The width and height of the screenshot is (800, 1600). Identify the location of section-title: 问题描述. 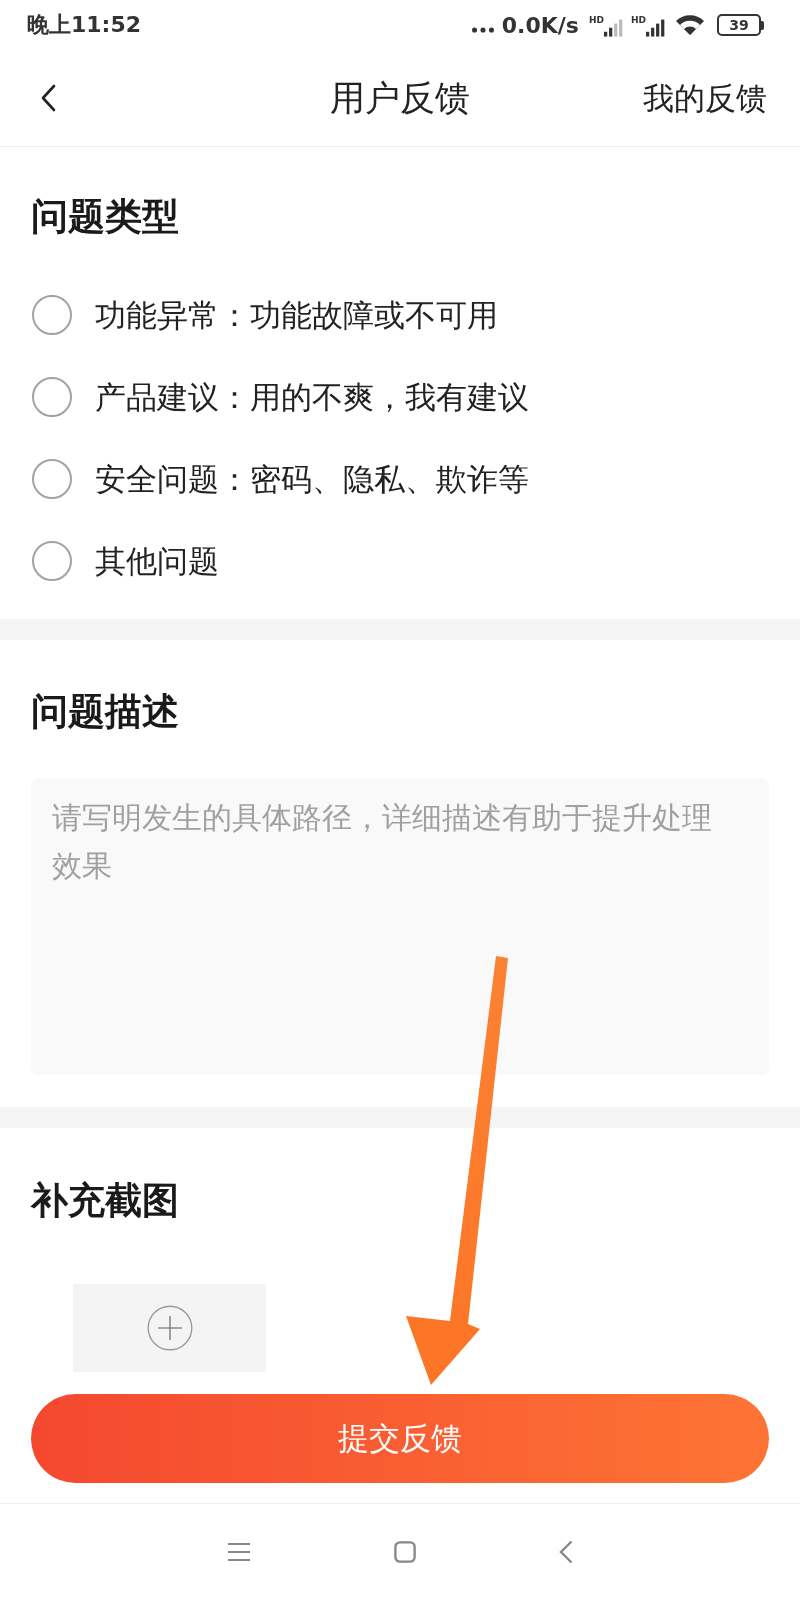
(105, 712).